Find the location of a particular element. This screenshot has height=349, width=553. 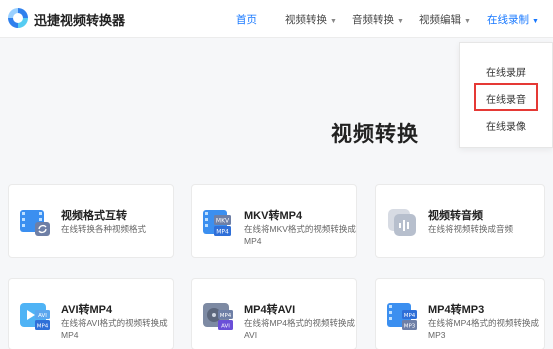

card-title: 视频转音频 is located at coordinates (455, 216).